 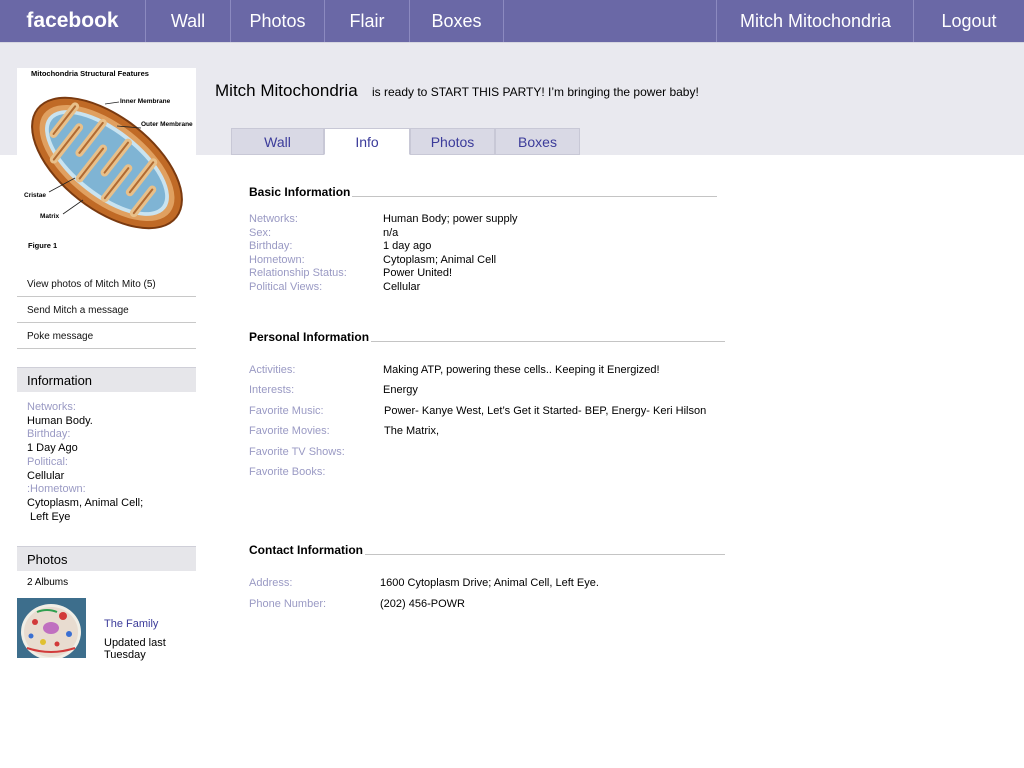 What do you see at coordinates (167, 124) in the screenshot?
I see `label-outer-membrane: Outer Membrane` at bounding box center [167, 124].